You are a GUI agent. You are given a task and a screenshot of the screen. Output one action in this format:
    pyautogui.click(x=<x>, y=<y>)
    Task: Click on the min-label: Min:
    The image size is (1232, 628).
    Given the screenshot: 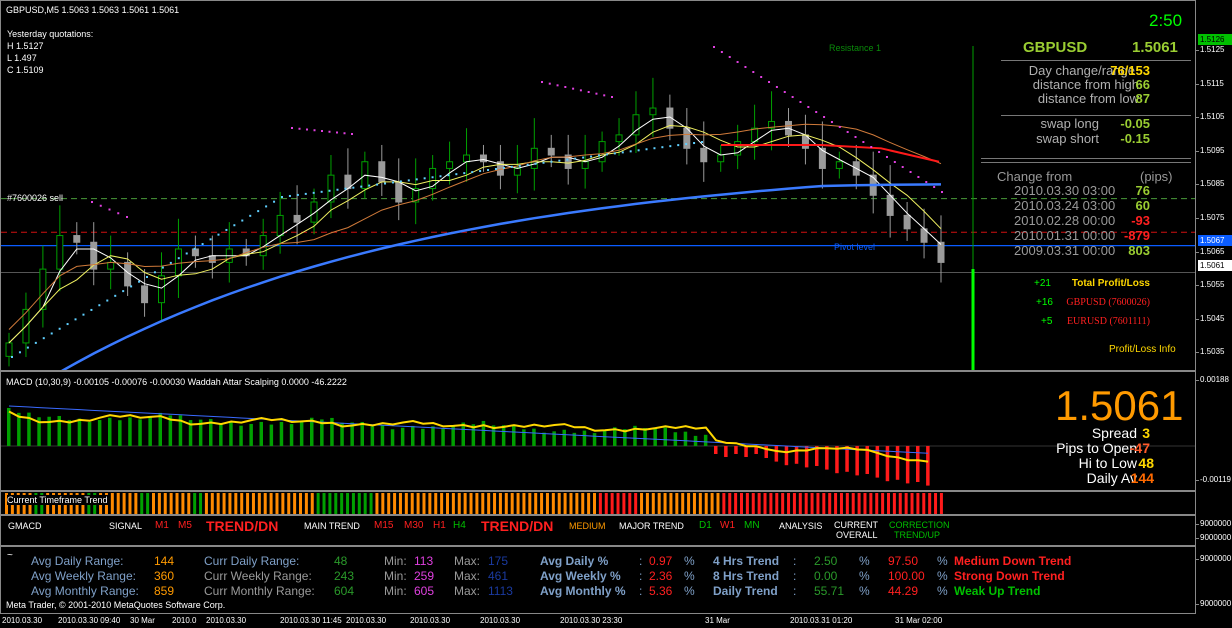 What is the action you would take?
    pyautogui.click(x=395, y=591)
    